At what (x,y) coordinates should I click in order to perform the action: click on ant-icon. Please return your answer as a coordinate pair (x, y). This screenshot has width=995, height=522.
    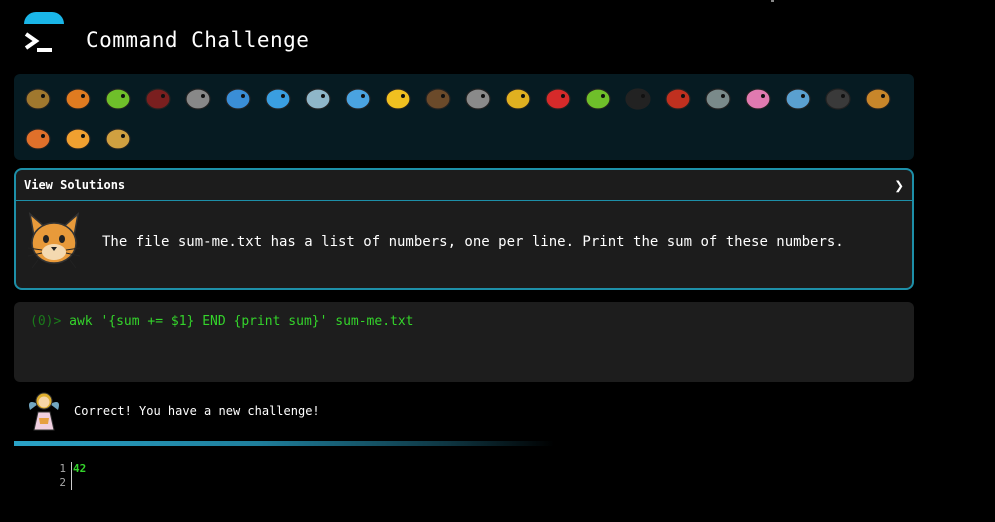
    Looking at the image, I should click on (158, 99).